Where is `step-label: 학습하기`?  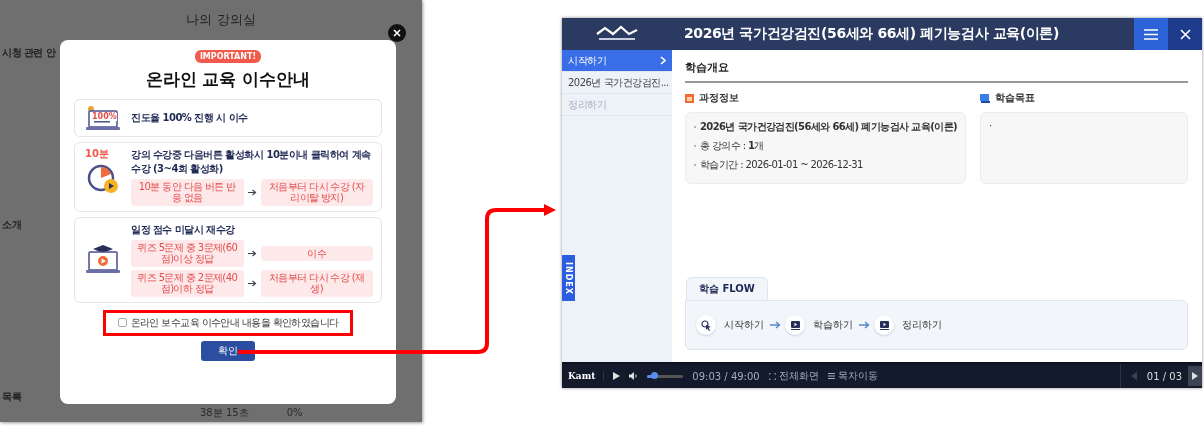
step-label: 학습하기 is located at coordinates (833, 325).